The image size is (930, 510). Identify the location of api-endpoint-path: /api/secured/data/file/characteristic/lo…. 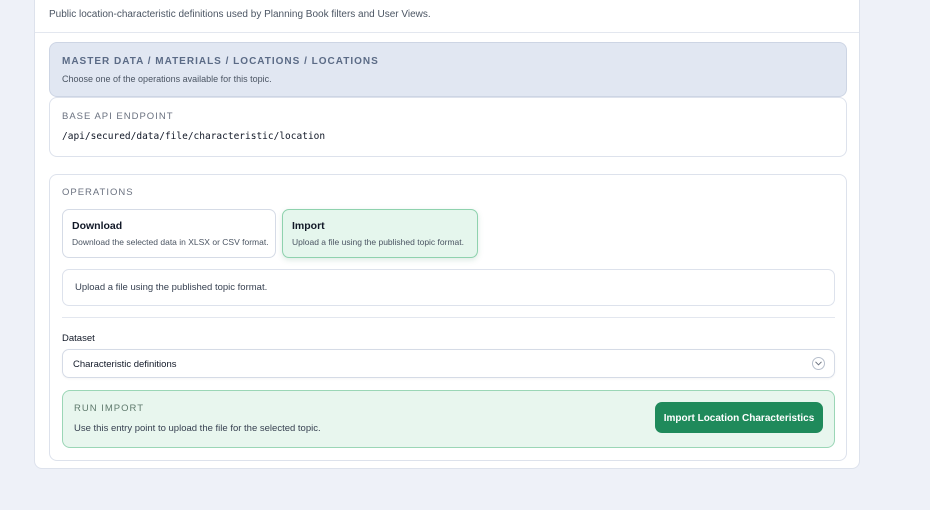
(194, 136).